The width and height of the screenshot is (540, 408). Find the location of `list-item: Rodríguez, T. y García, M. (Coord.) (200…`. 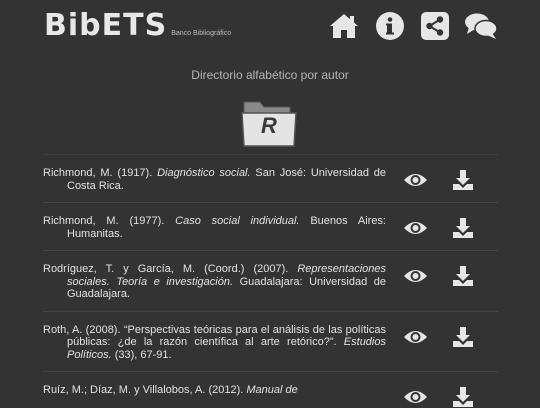

list-item: Rodríguez, T. y García, M. (Coord.) (200… is located at coordinates (270, 280).